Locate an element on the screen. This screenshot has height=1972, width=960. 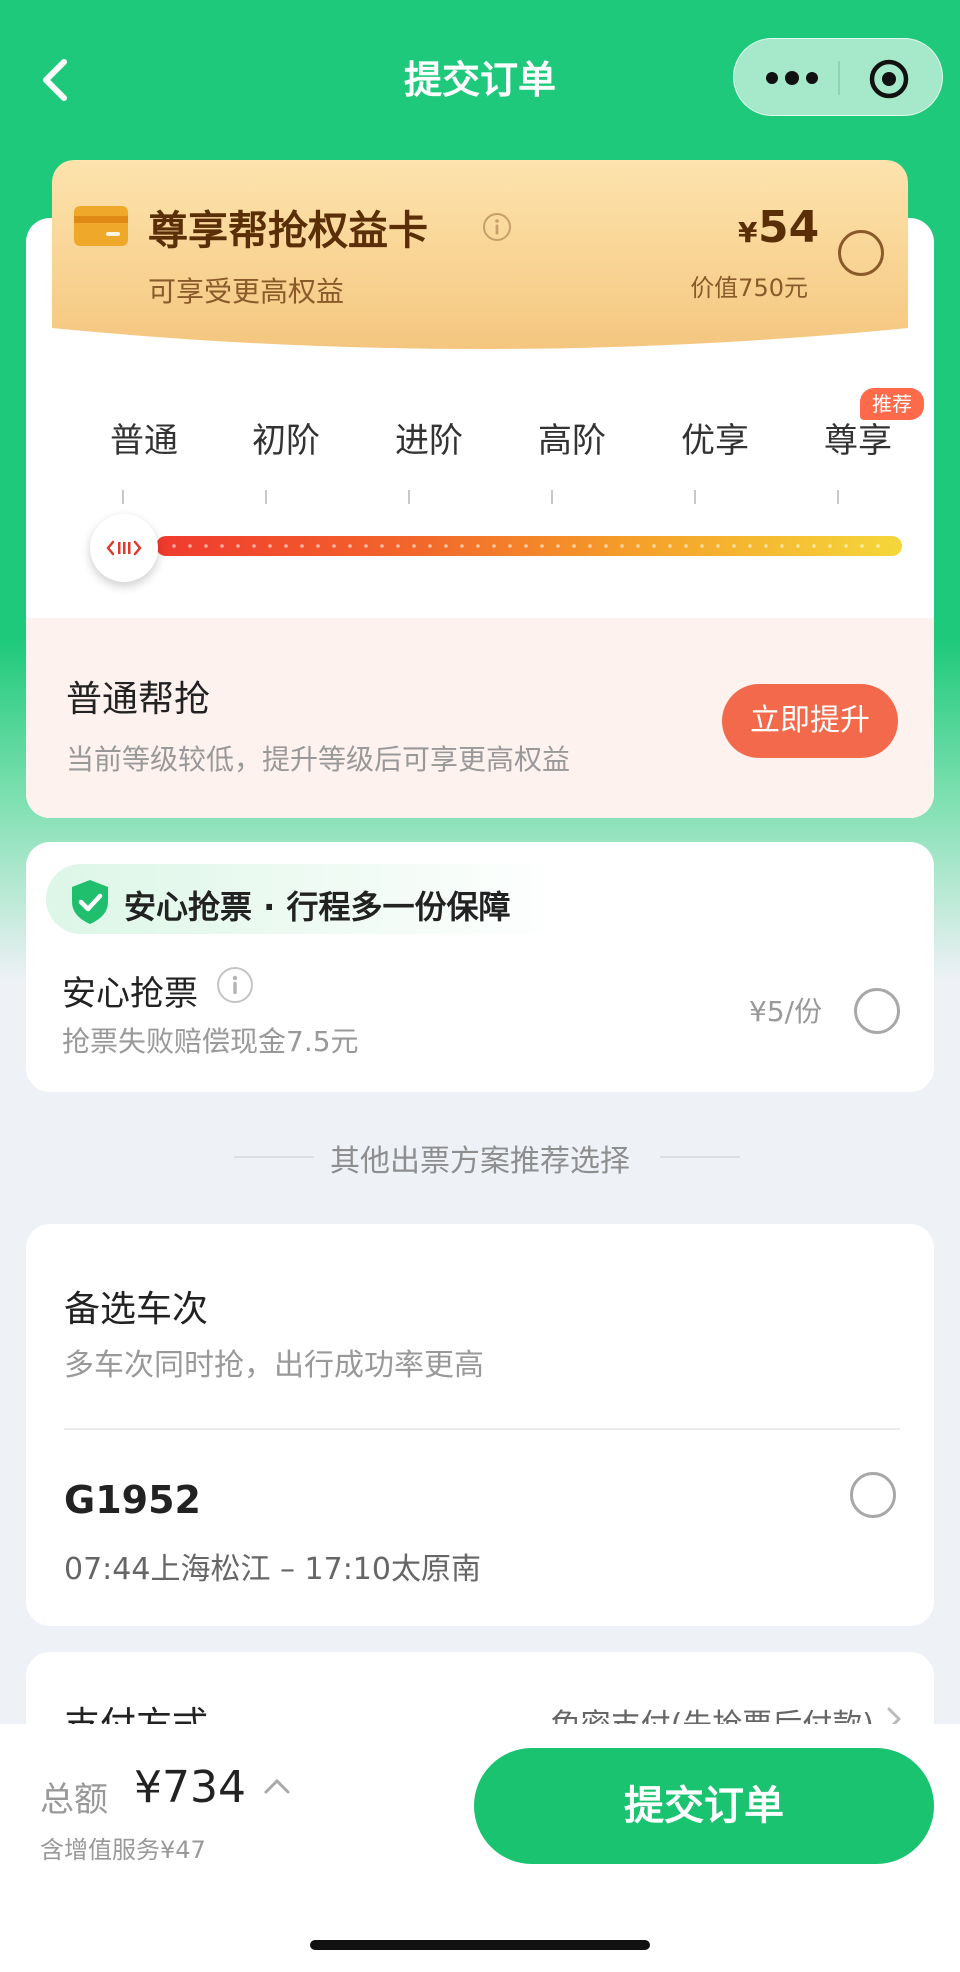
level-labels: 普通 初阶 进阶 高阶 优享 尊享 is located at coordinates (480, 443).